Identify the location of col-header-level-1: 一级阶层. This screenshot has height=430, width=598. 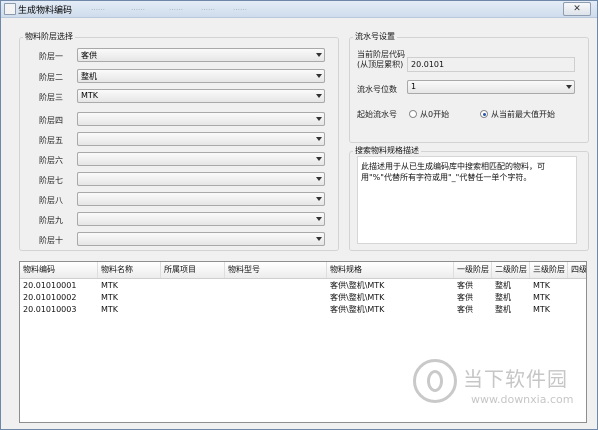
(473, 270).